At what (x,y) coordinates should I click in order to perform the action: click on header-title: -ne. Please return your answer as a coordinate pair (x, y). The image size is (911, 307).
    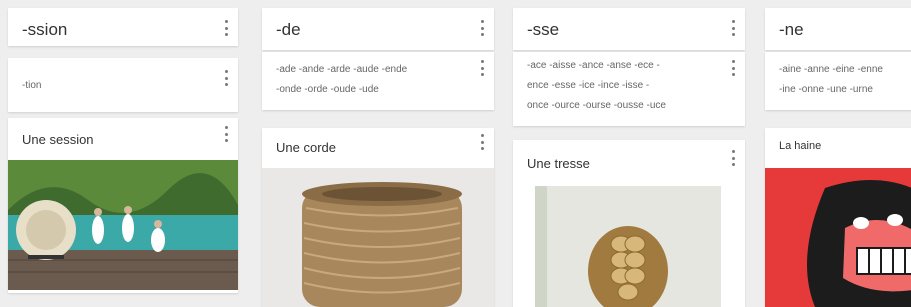
    Looking at the image, I should click on (791, 29).